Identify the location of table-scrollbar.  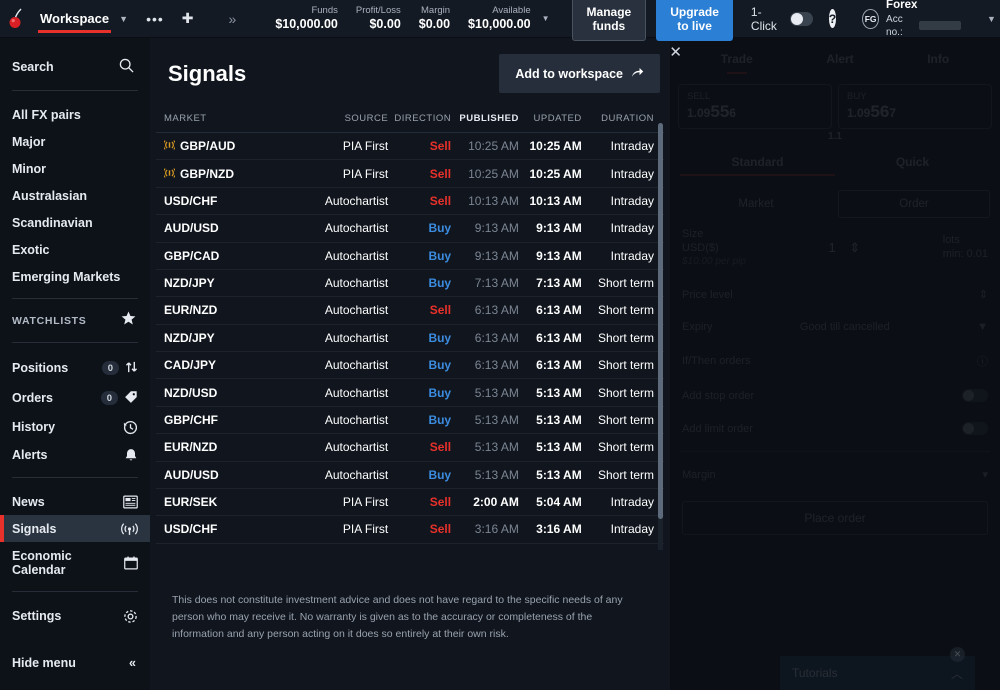
(660, 365).